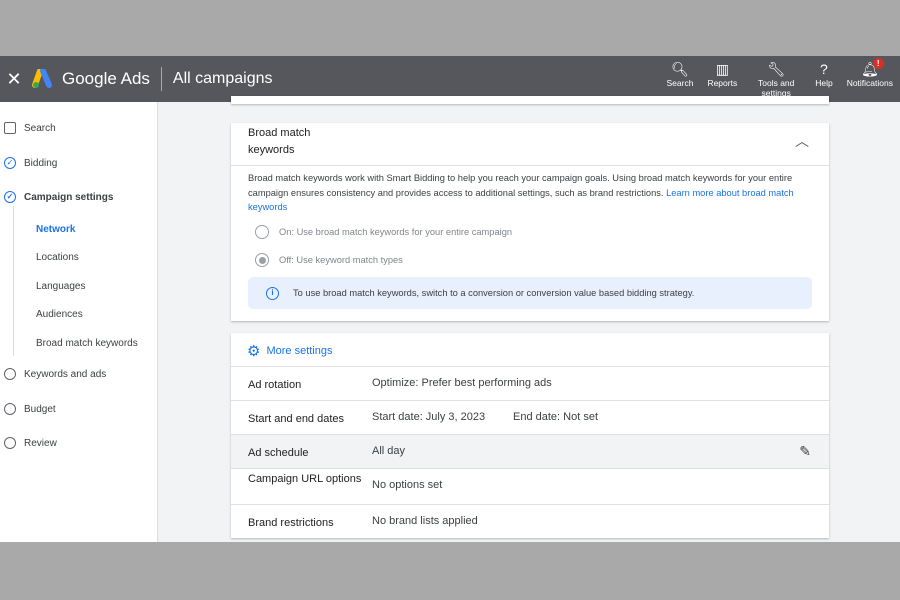 Image resolution: width=900 pixels, height=600 pixels. I want to click on more-settings-header: ⚙ More settings, so click(289, 351).